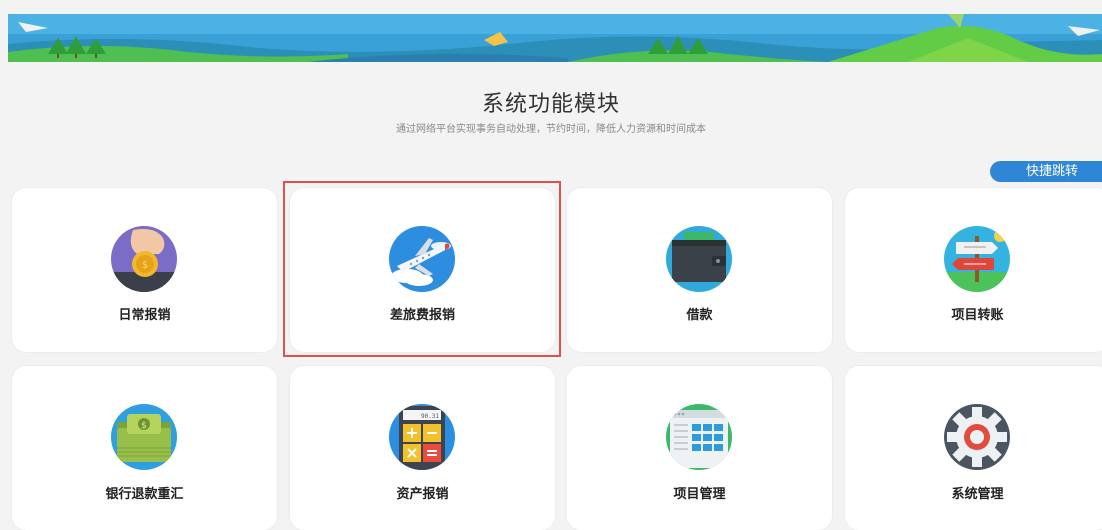 This screenshot has height=530, width=1102. Describe the element at coordinates (977, 437) in the screenshot. I see `gear-icon` at that location.